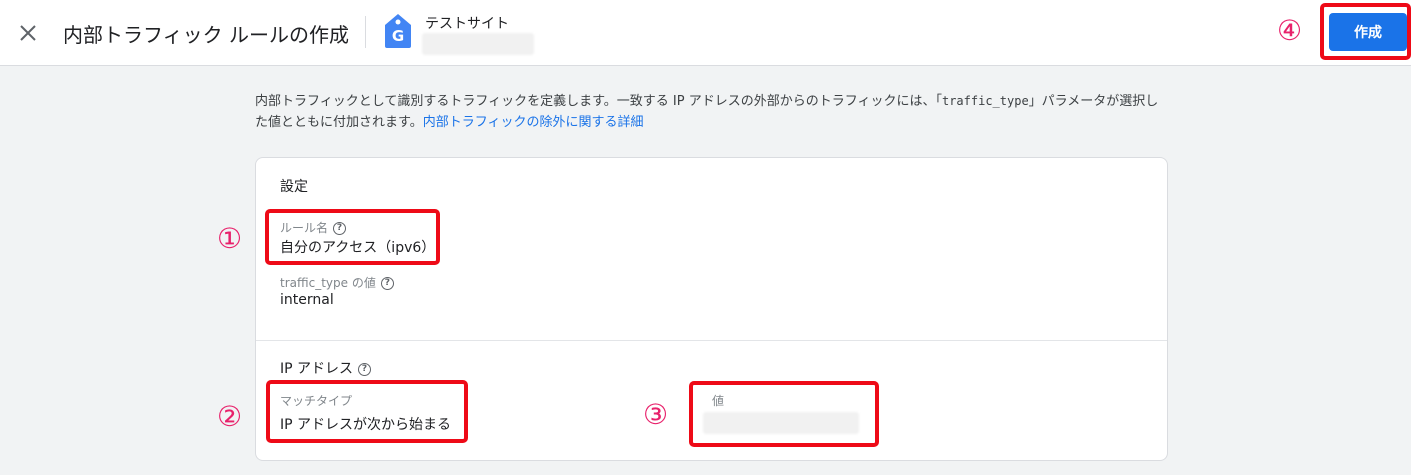  What do you see at coordinates (398, 36) in the screenshot?
I see `logo-letter: G` at bounding box center [398, 36].